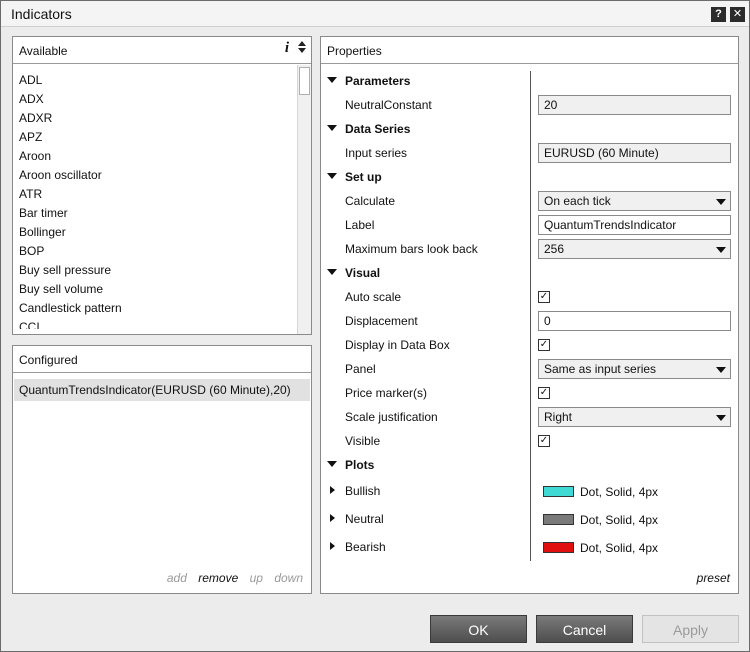  I want to click on input-series-field: EURUSD (60 Minute), so click(634, 153).